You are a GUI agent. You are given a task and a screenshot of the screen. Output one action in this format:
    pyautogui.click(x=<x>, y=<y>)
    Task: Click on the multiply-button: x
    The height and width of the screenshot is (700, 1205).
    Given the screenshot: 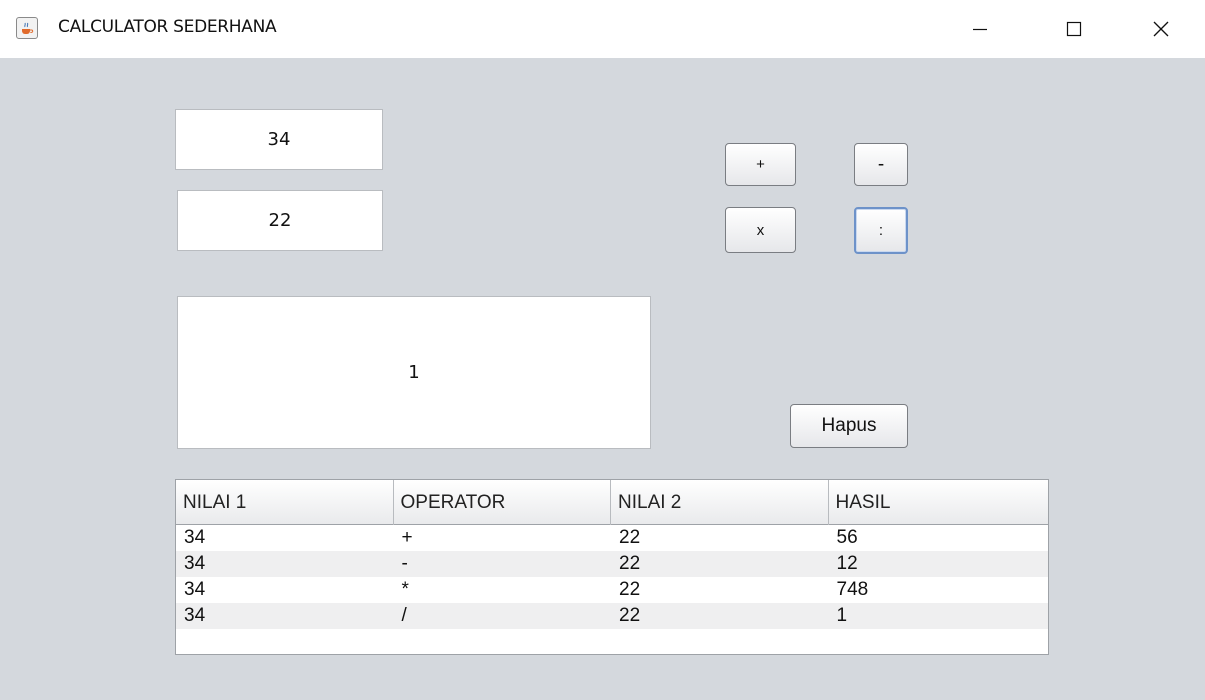 What is the action you would take?
    pyautogui.click(x=760, y=230)
    